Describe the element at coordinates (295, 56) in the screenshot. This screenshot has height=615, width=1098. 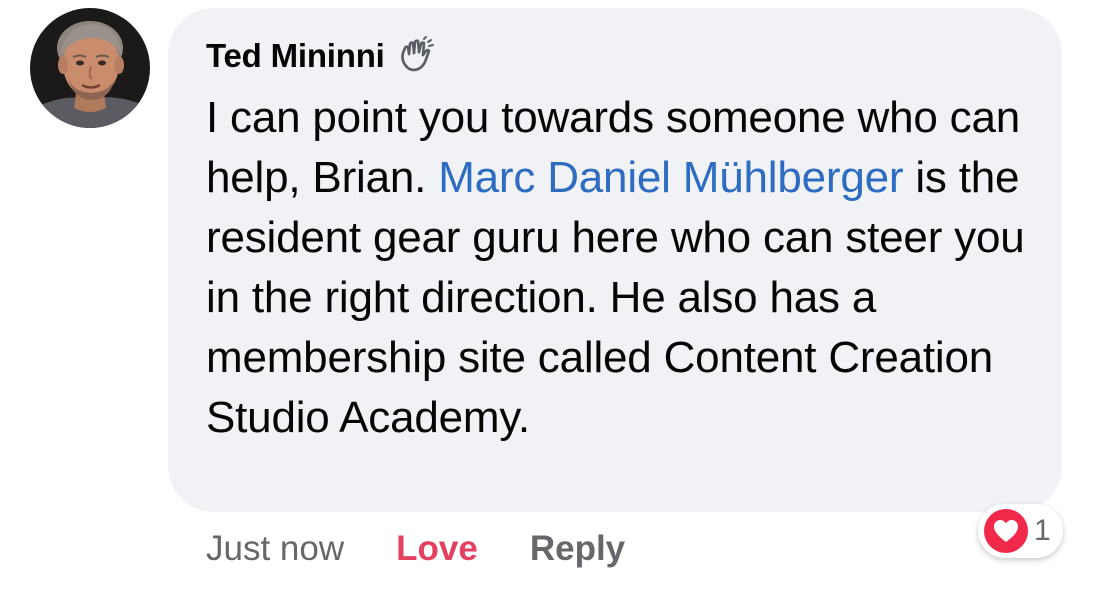
I see `author-name: Ted Mininni` at that location.